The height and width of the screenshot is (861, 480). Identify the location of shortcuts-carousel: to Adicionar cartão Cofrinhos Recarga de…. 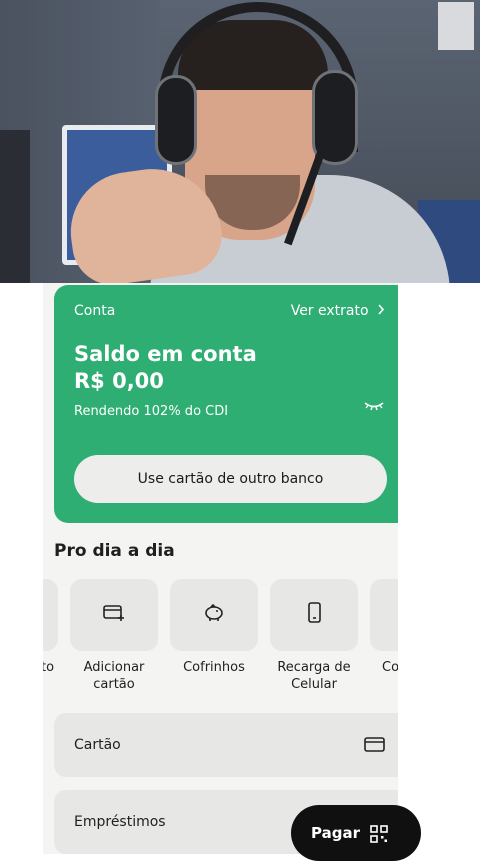
(220, 644).